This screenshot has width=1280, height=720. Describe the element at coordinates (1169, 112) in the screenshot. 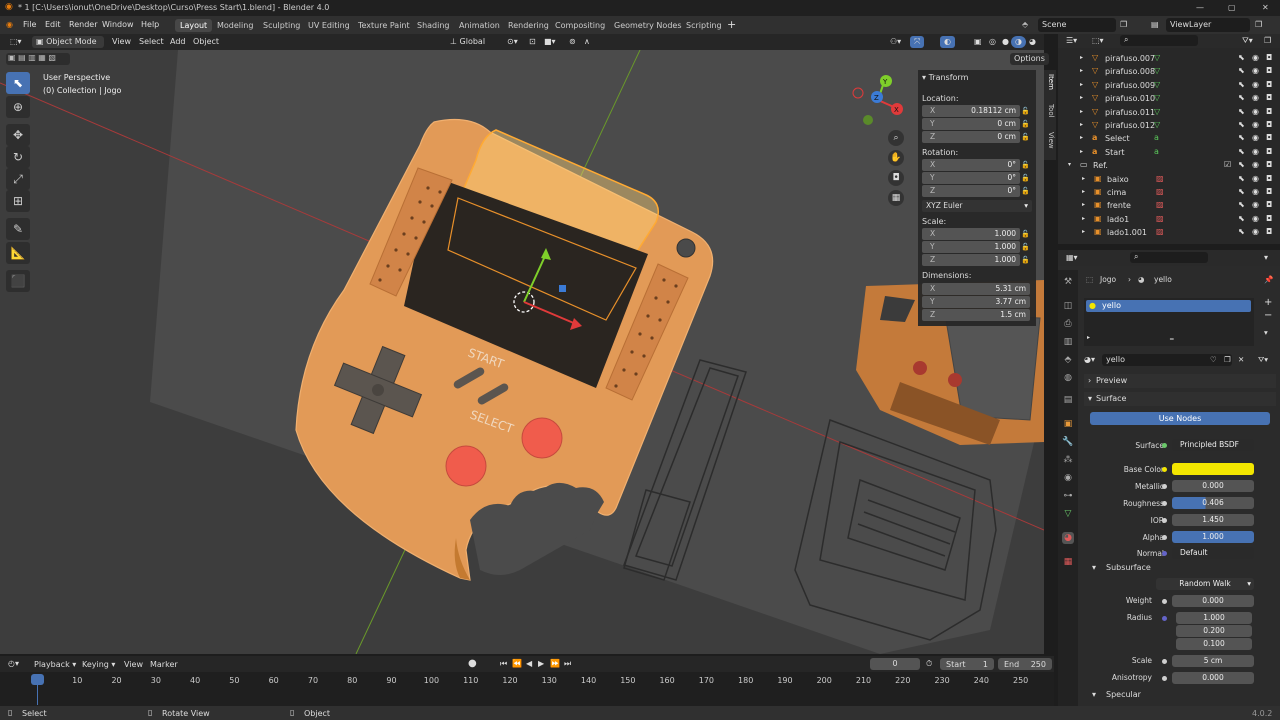

I see `outliner-row: ▸ ▽ pirafuso.011 ▽ ⬉ ◉ ◘` at that location.